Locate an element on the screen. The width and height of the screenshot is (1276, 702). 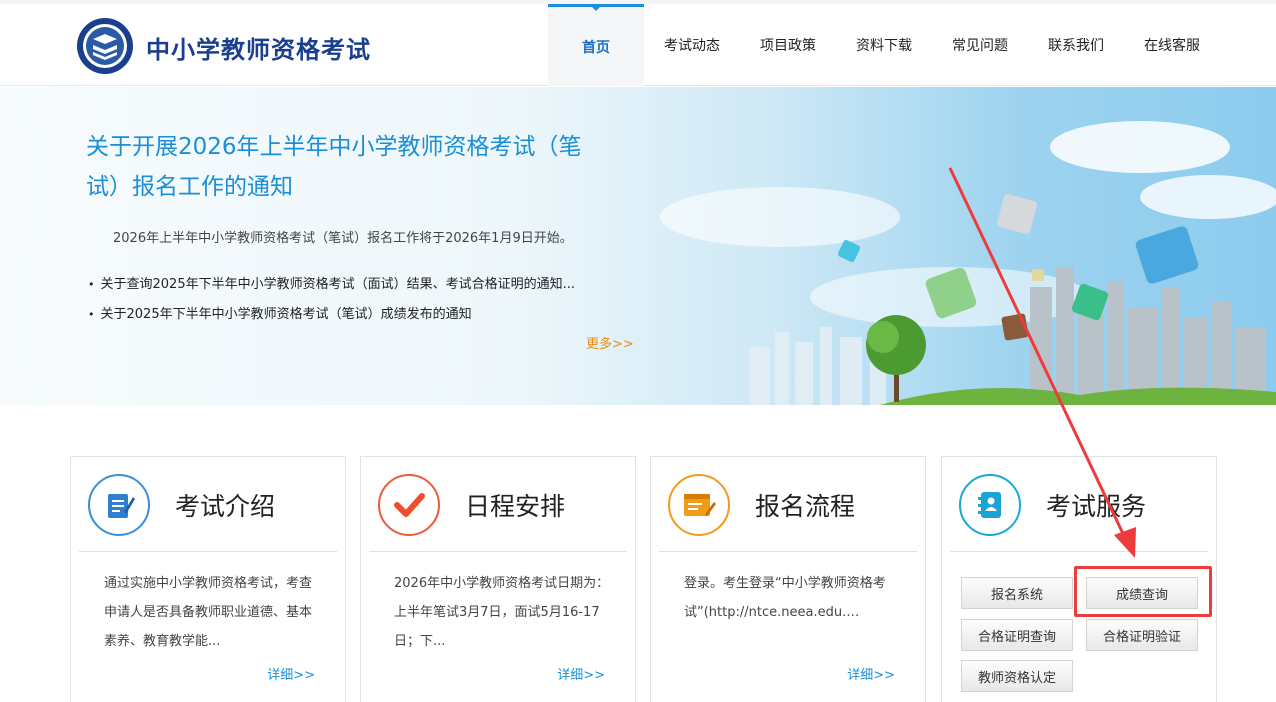
card-title: 考试介绍 is located at coordinates (225, 506).